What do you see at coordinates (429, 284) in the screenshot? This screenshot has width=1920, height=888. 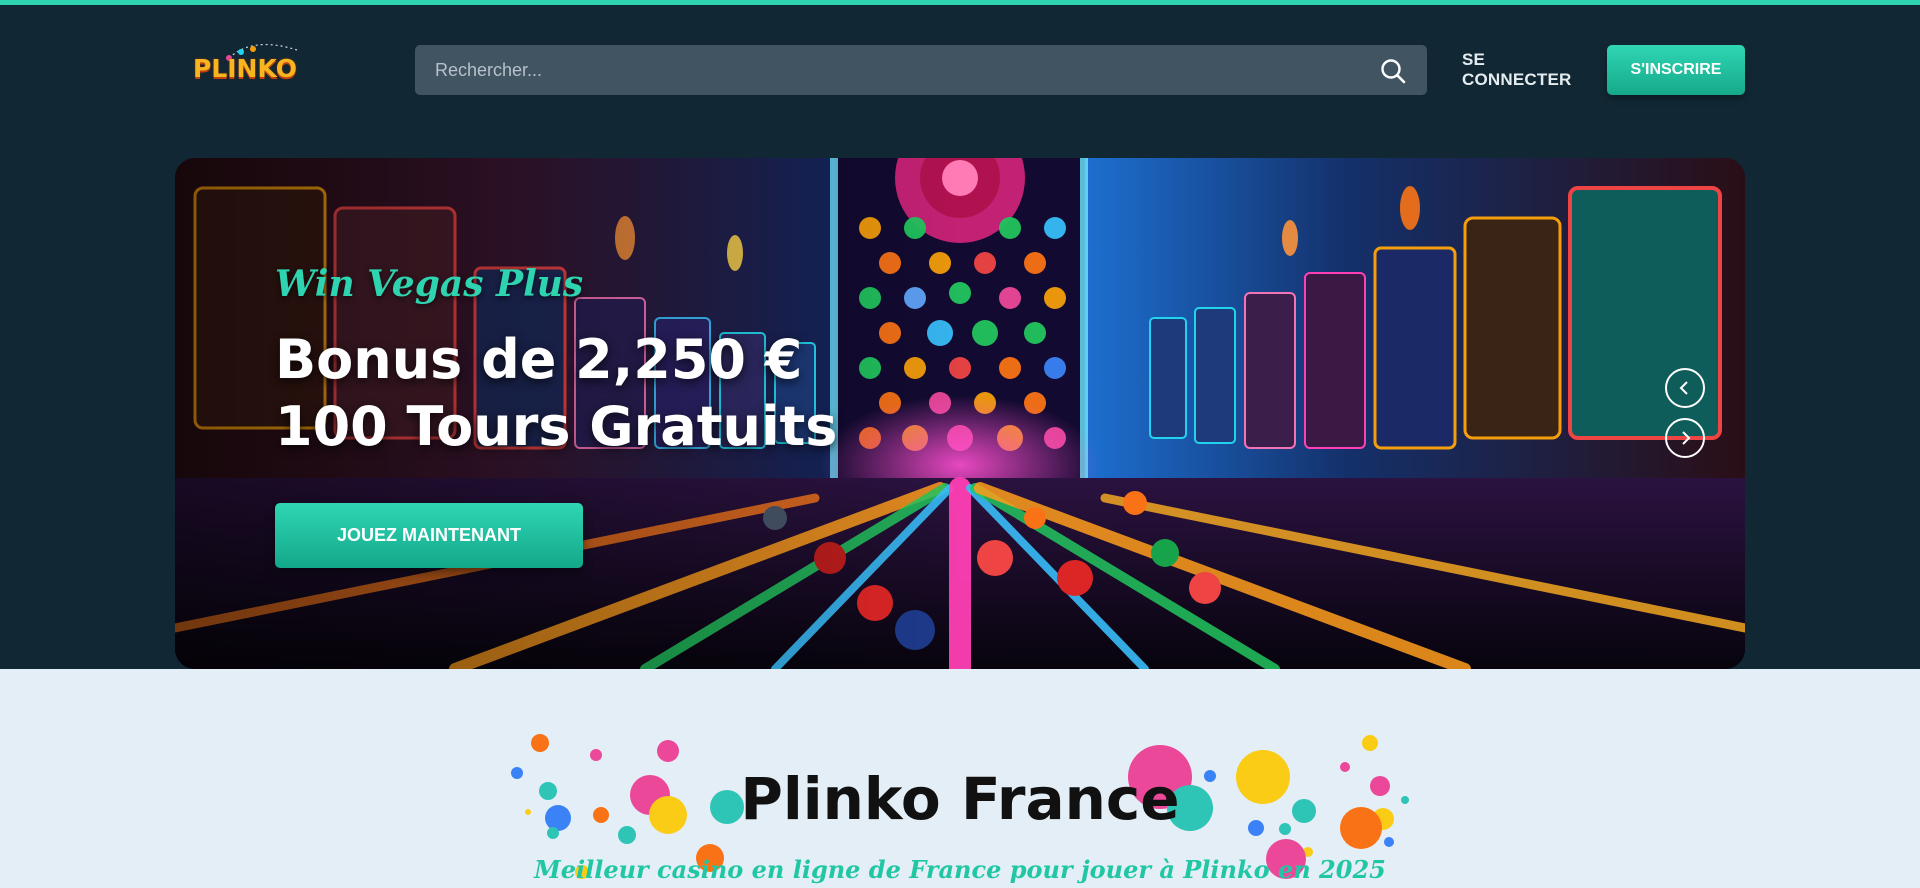 I see `hero-kicker: Win Vegas Plus` at bounding box center [429, 284].